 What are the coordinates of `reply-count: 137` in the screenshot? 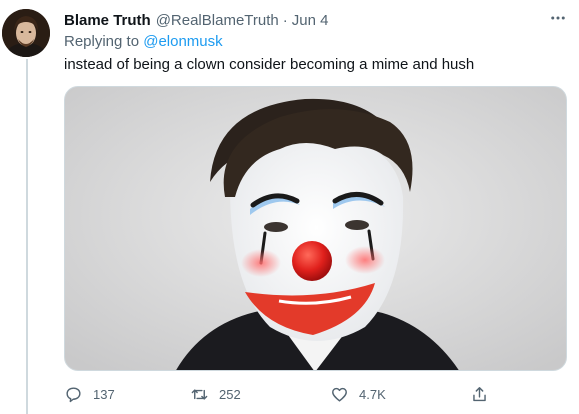 It's located at (104, 394).